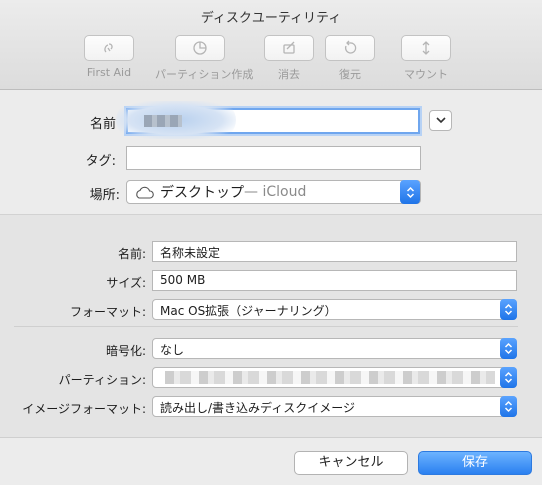  I want to click on toolbar-first-aid: First Aid, so click(109, 57).